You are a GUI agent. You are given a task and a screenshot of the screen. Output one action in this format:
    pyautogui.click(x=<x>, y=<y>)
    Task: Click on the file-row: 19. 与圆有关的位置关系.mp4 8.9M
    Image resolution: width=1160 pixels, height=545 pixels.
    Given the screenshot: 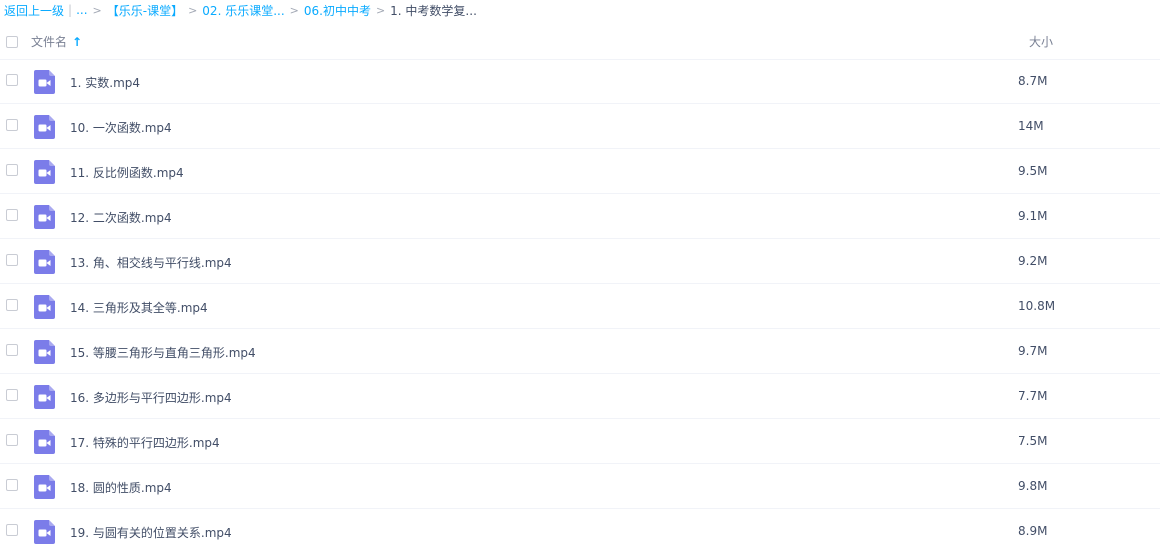 What is the action you would take?
    pyautogui.click(x=580, y=527)
    